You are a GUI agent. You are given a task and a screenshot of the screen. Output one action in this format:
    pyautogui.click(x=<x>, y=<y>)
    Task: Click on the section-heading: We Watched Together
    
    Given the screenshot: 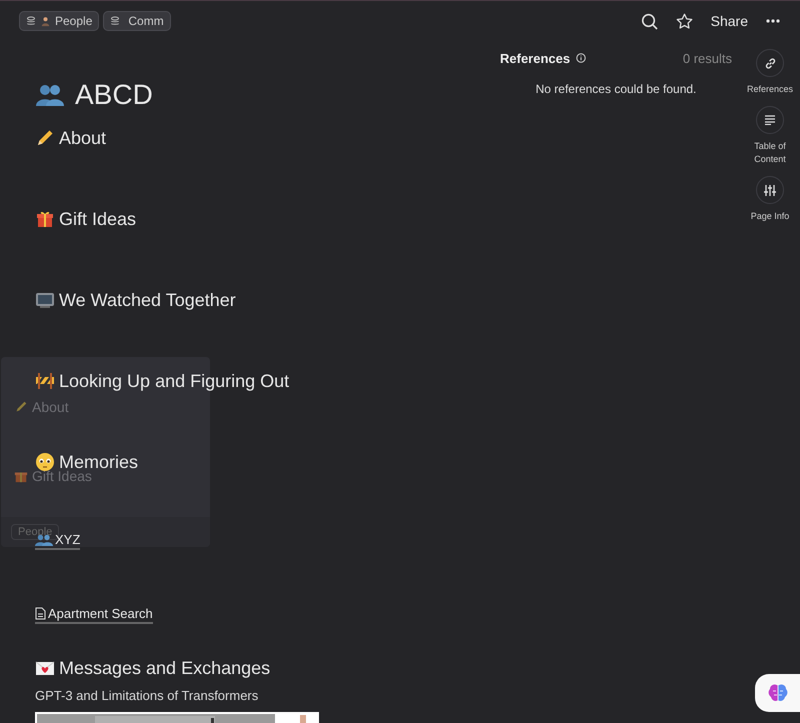 What is the action you would take?
    pyautogui.click(x=147, y=300)
    